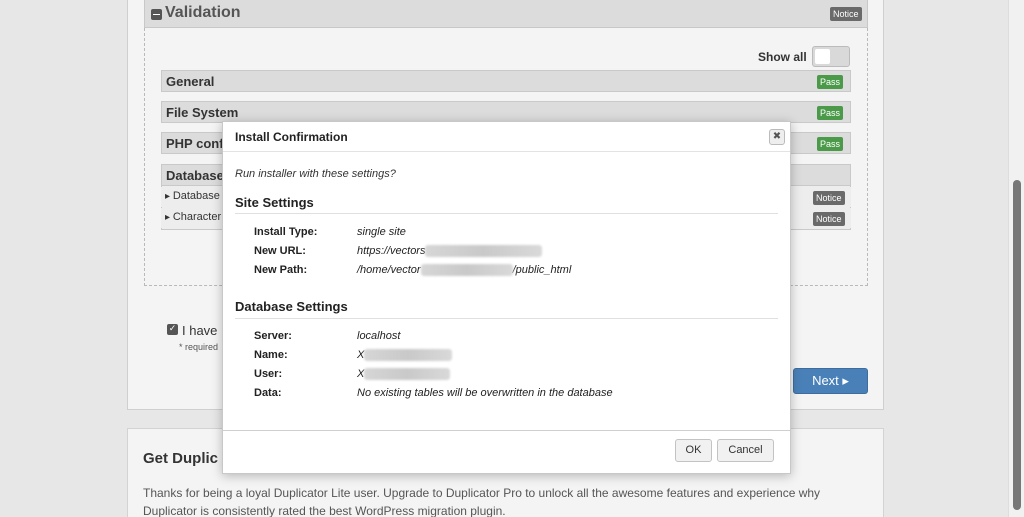 The image size is (1024, 517). I want to click on toggle-knob, so click(822, 56).